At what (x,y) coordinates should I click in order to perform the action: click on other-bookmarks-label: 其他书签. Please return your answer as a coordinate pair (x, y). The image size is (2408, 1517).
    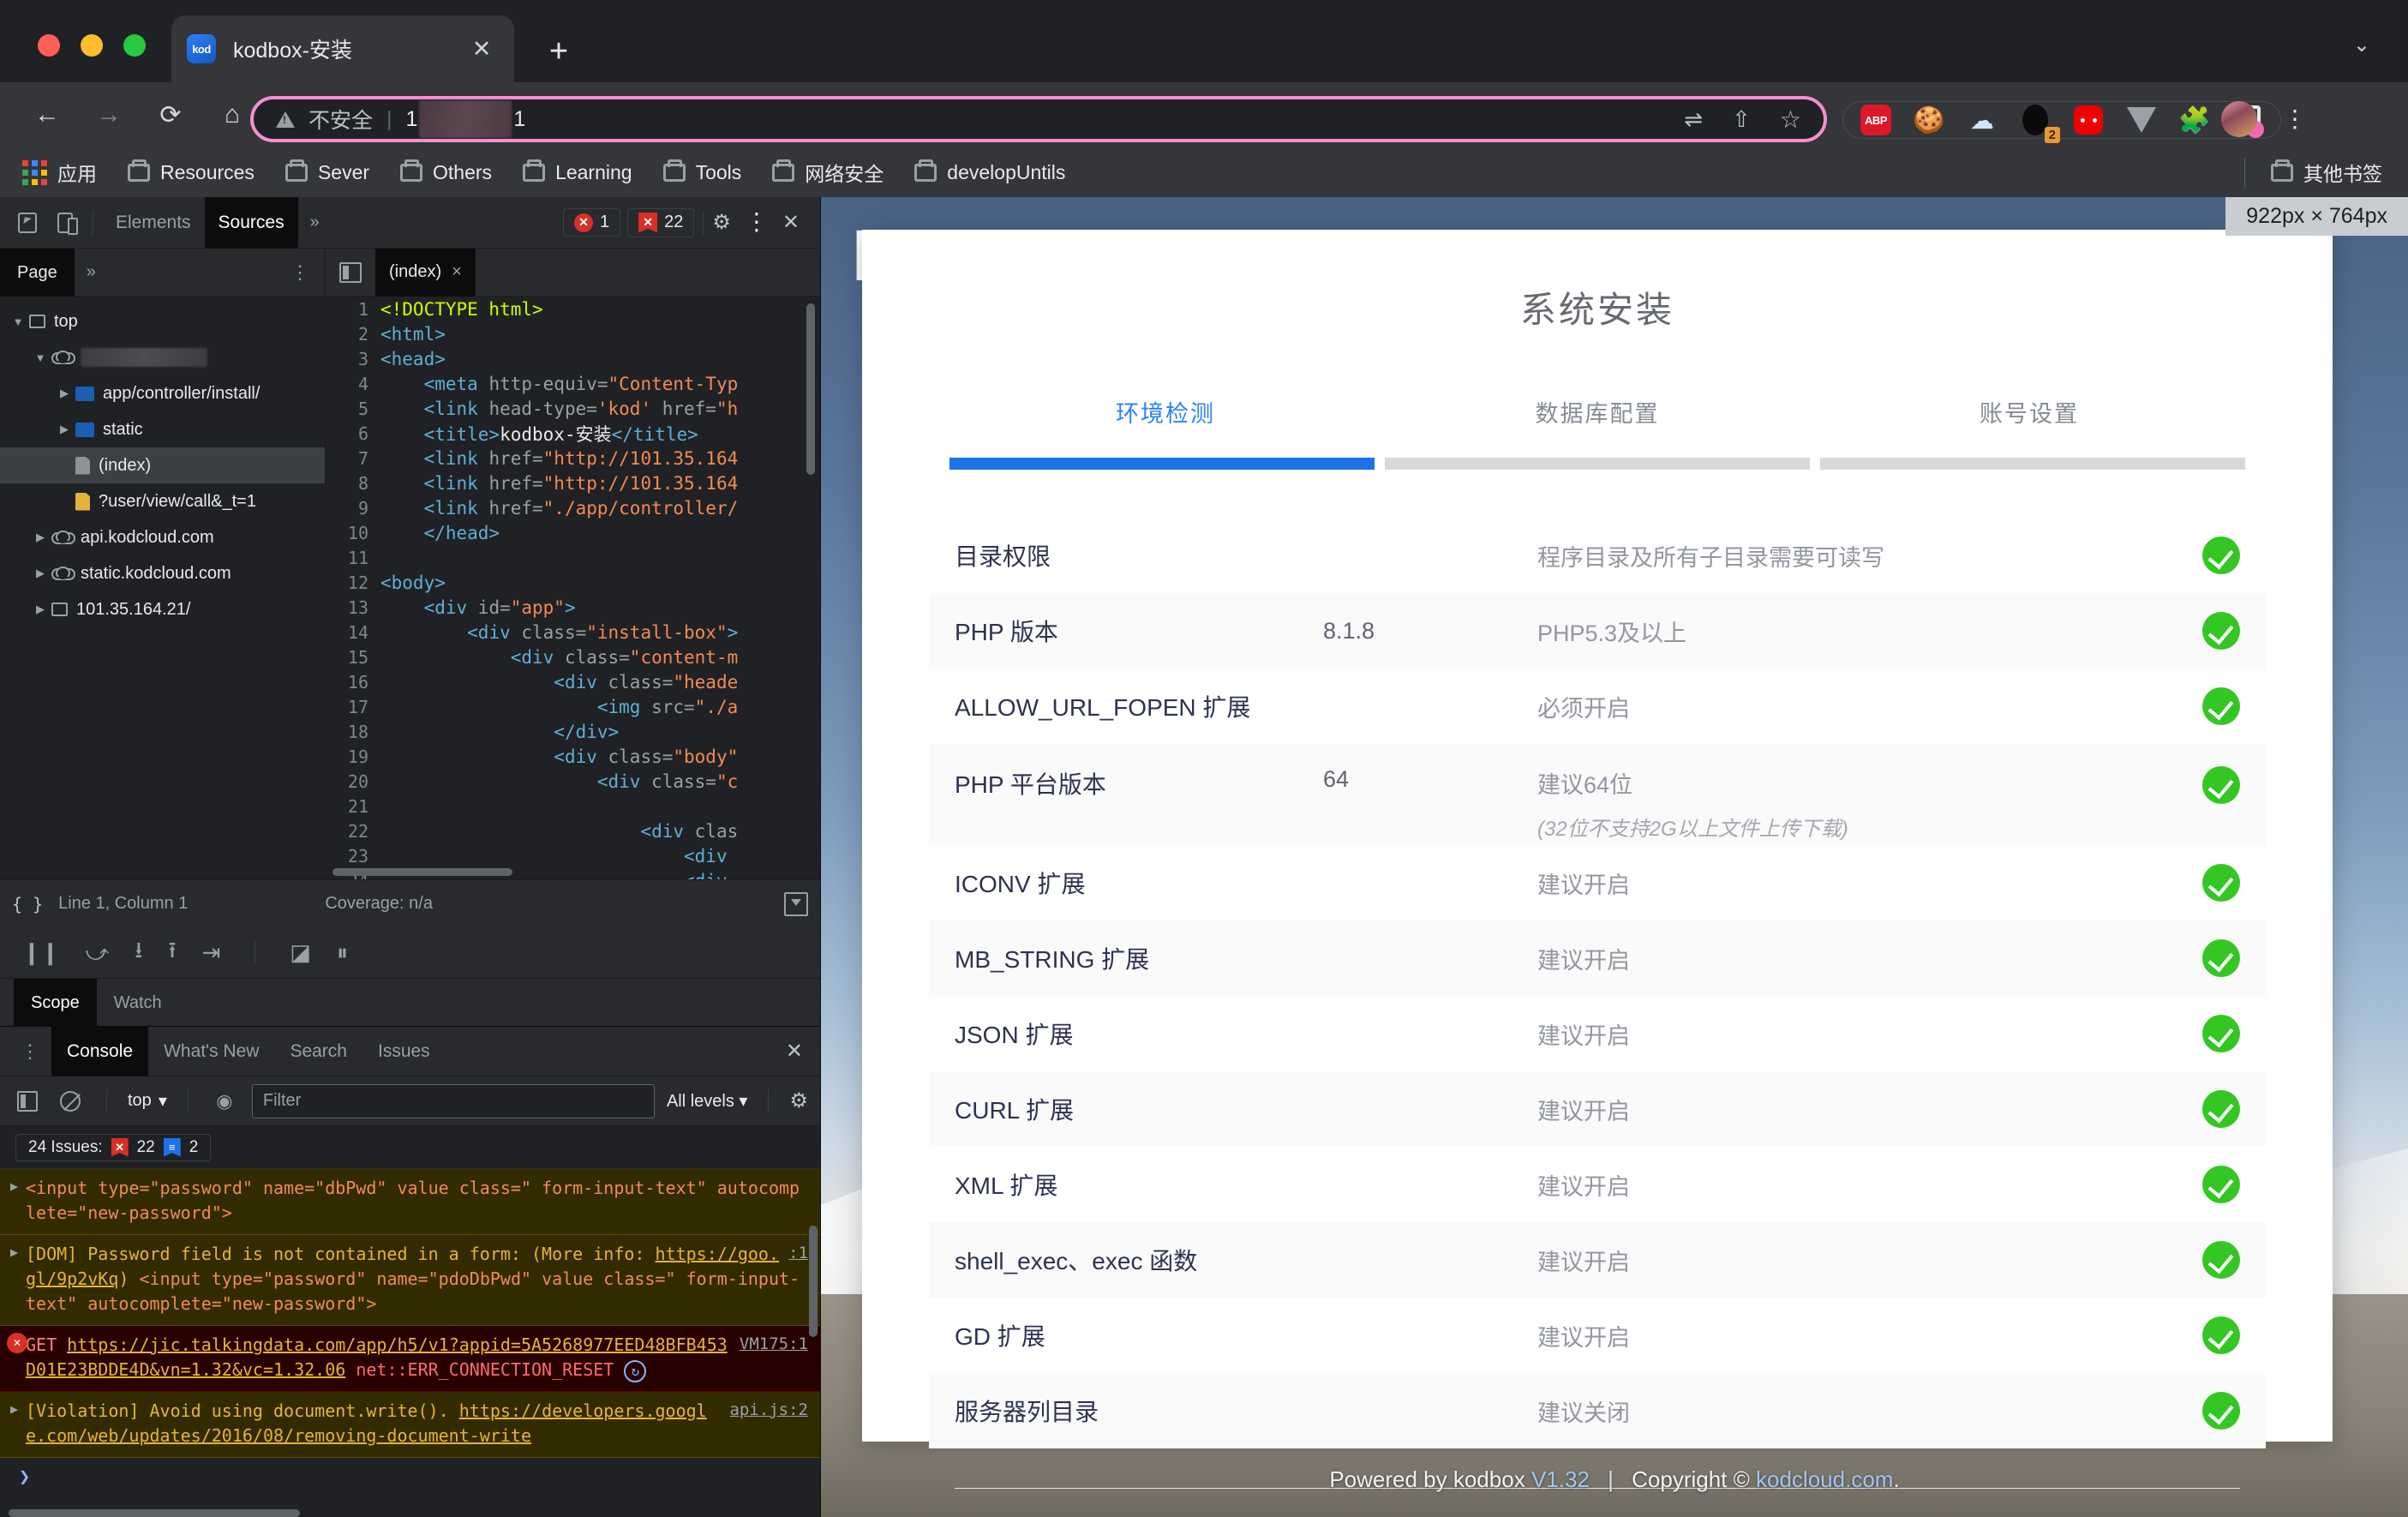
    Looking at the image, I should click on (2342, 172).